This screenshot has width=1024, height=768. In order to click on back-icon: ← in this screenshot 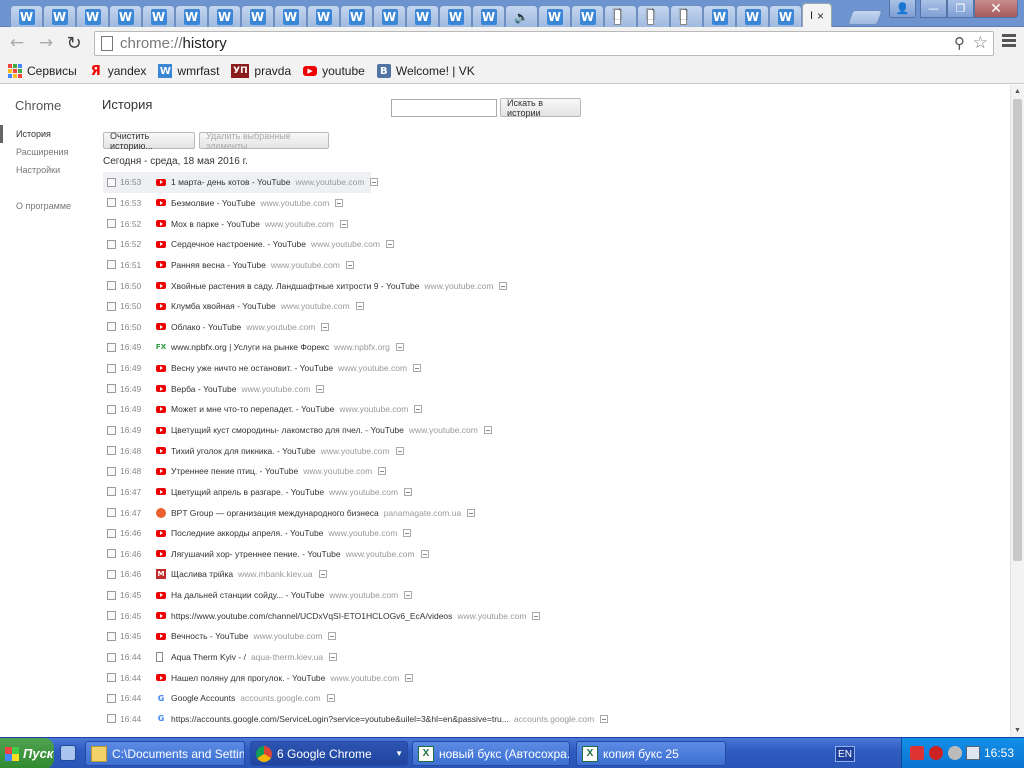, I will do `click(17, 43)`.